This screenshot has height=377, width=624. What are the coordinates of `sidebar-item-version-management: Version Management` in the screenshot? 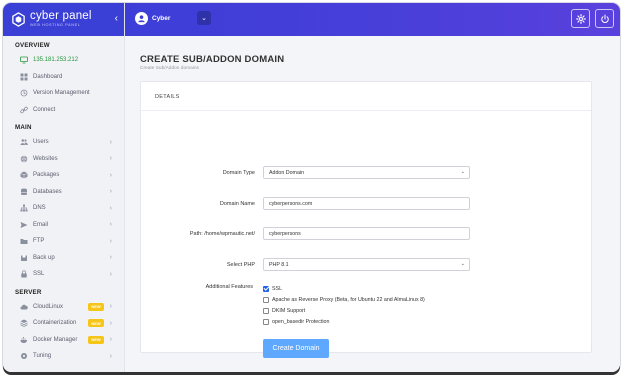 It's located at (63, 93).